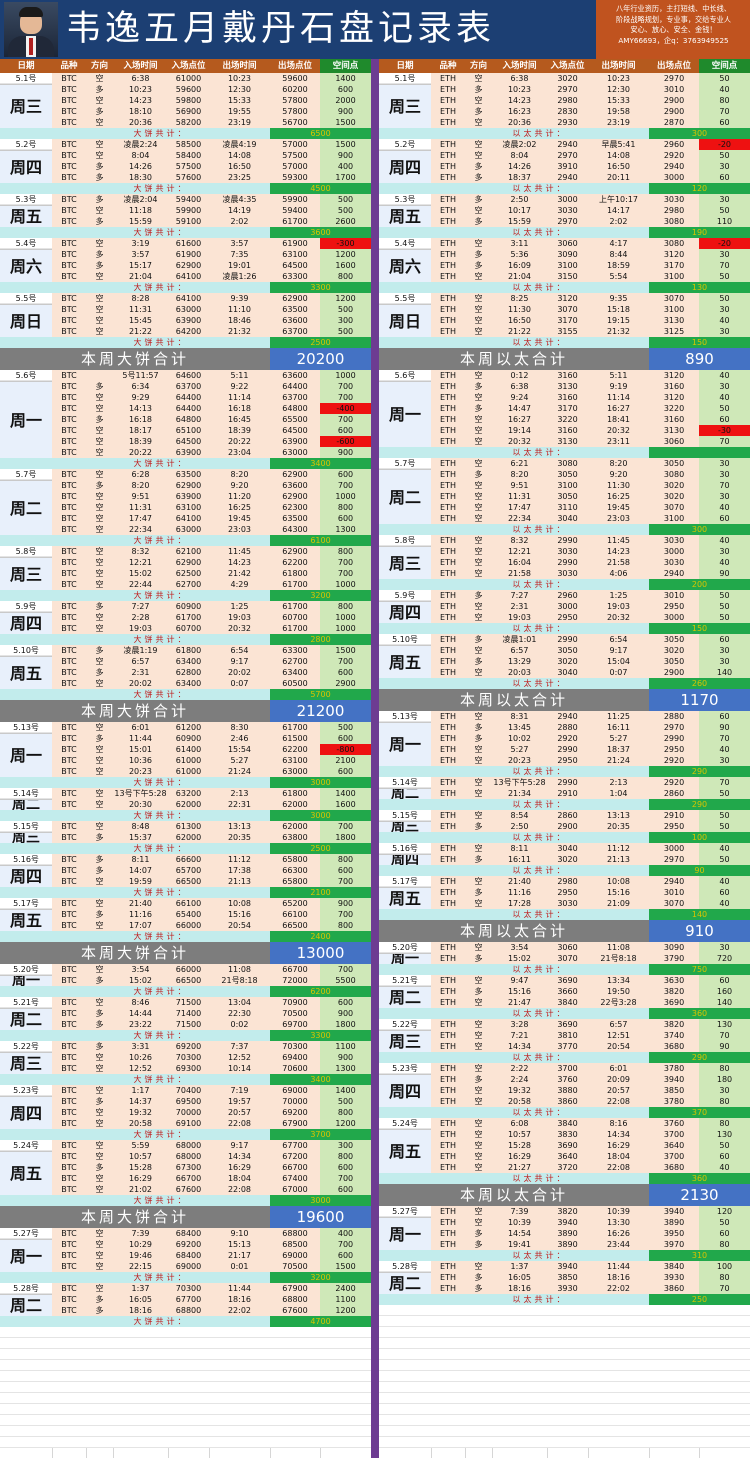  I want to click on trade-cell: 20:23, so click(140, 771).